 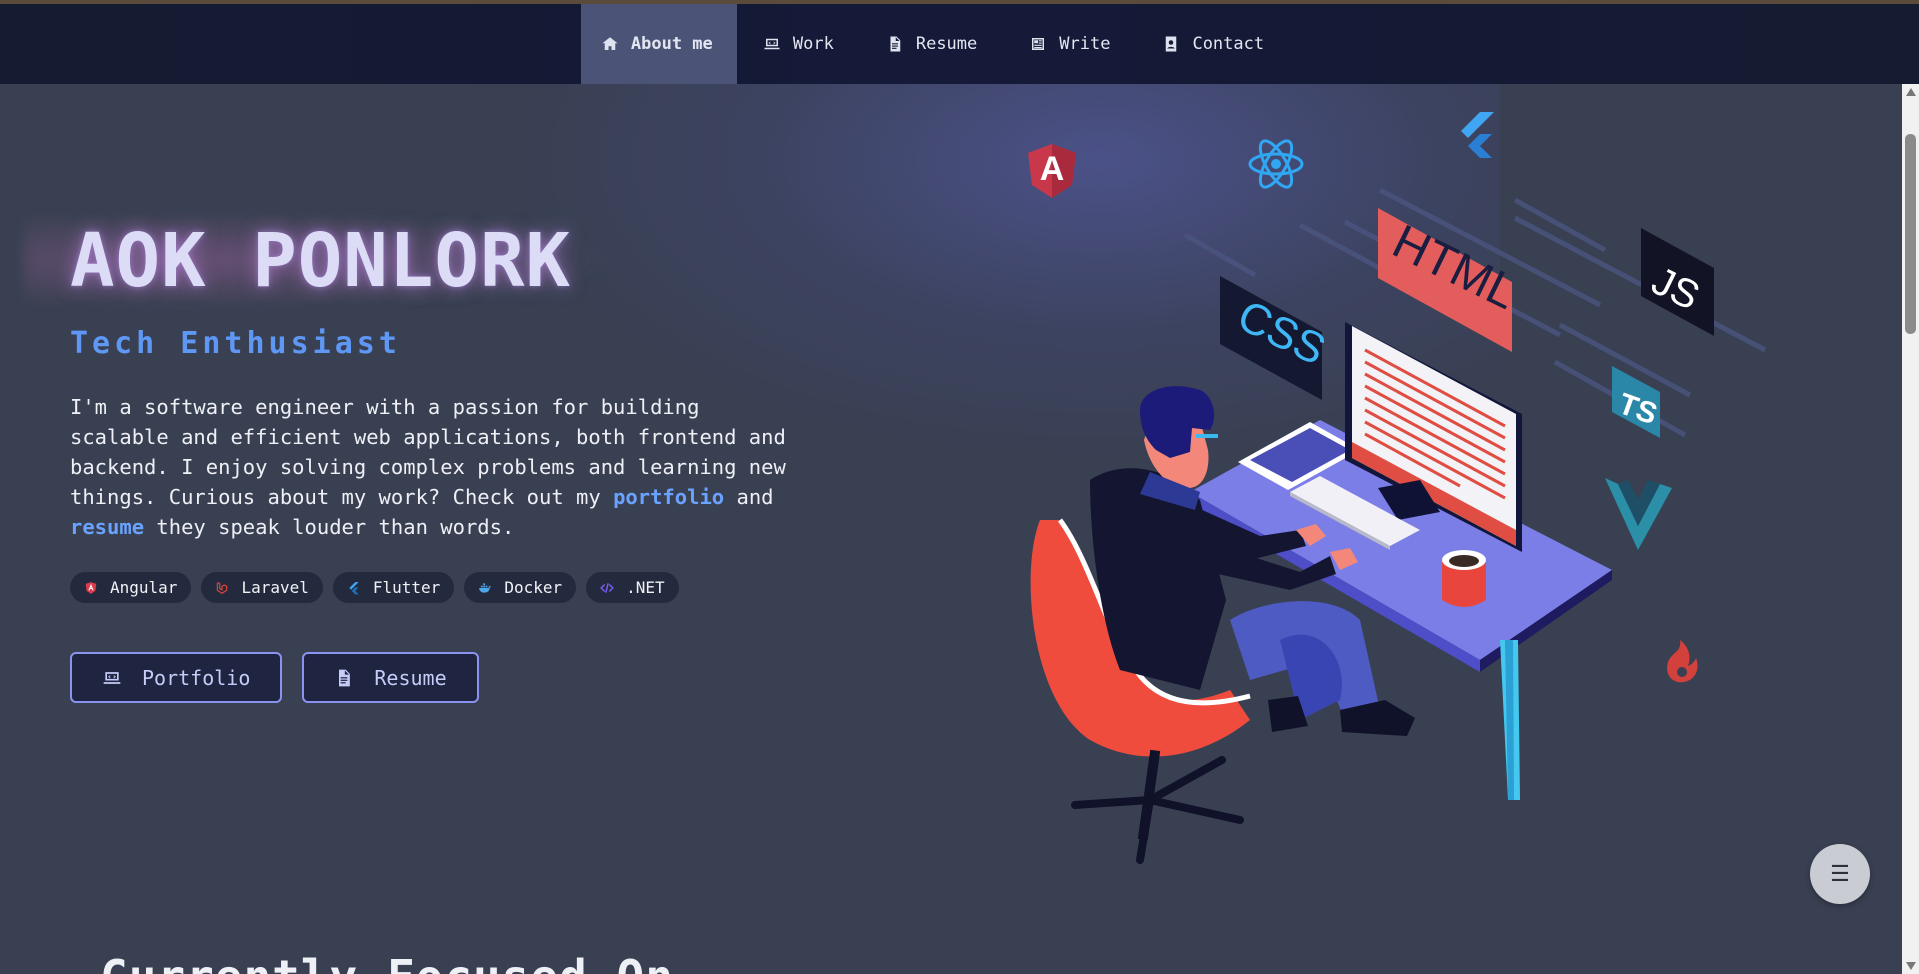 I want to click on tag-dotnet: .NET, so click(x=632, y=587).